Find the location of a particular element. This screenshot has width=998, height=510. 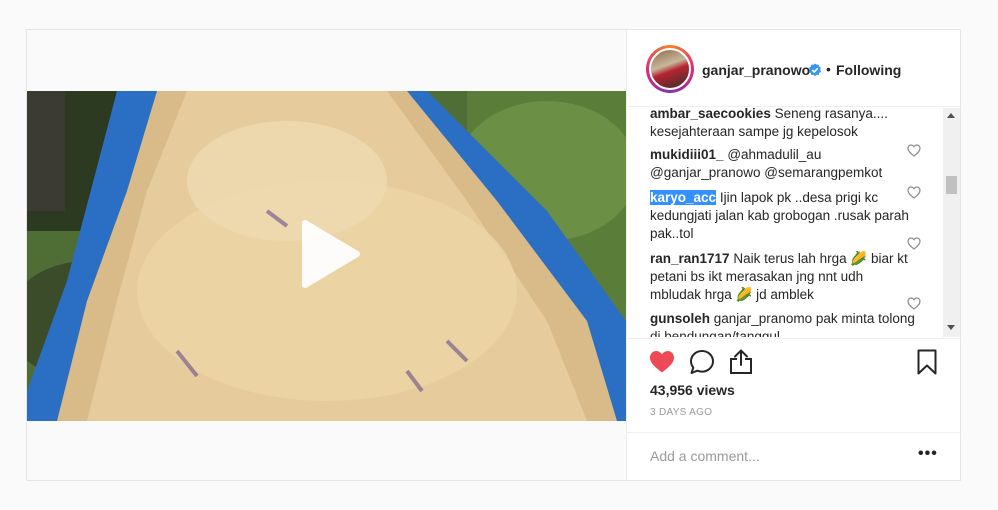

add-comment-bar: ••• is located at coordinates (794, 456).